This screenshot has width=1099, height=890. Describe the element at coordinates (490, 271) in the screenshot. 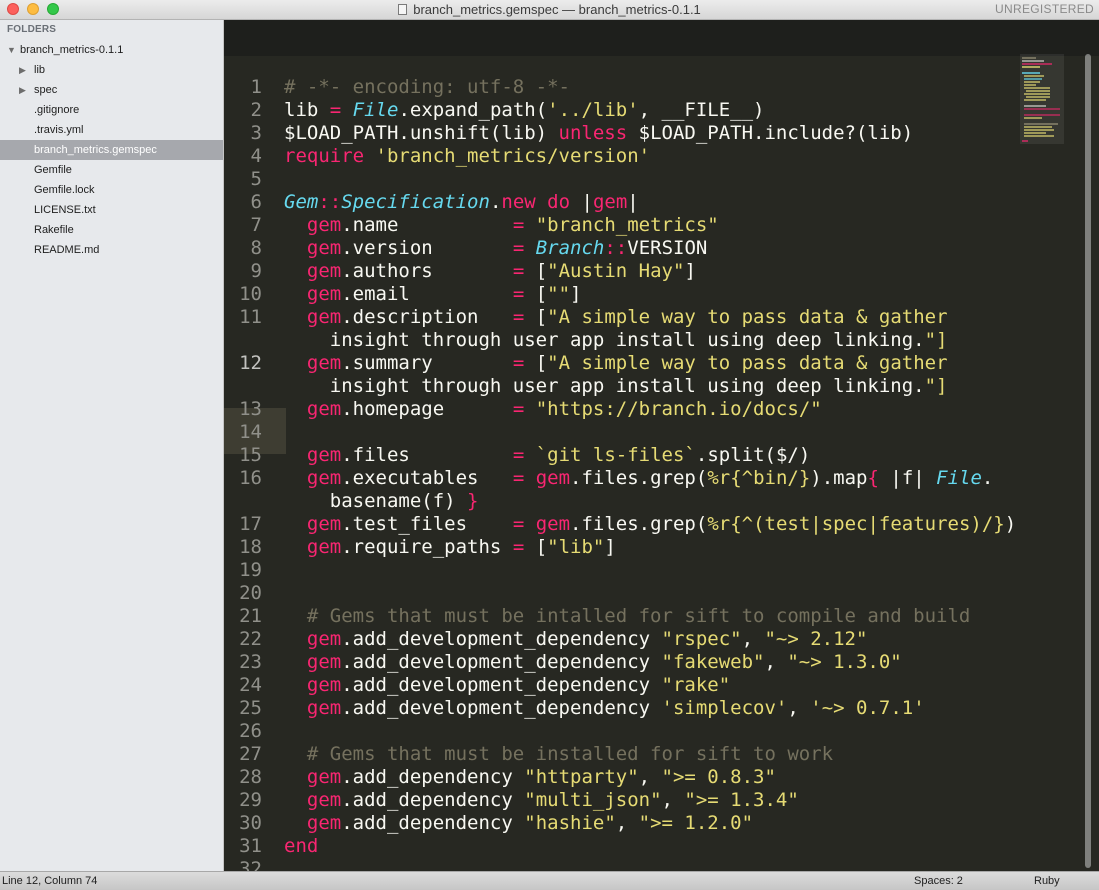

I see `code-line: gem.authors = ["Austin Hay"]` at that location.